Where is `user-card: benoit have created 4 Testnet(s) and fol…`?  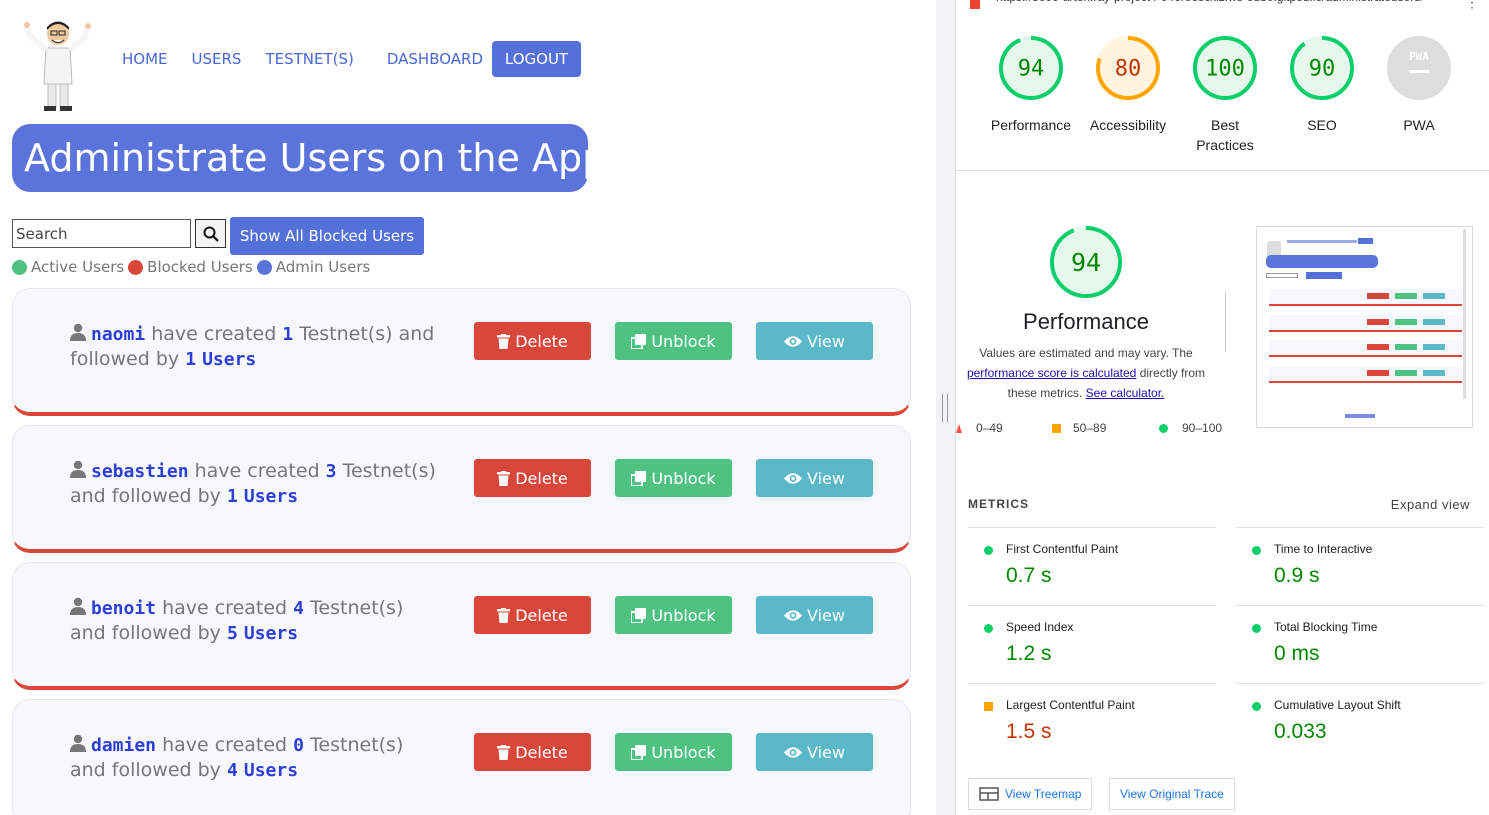 user-card: benoit have created 4 Testnet(s) and fol… is located at coordinates (461, 626).